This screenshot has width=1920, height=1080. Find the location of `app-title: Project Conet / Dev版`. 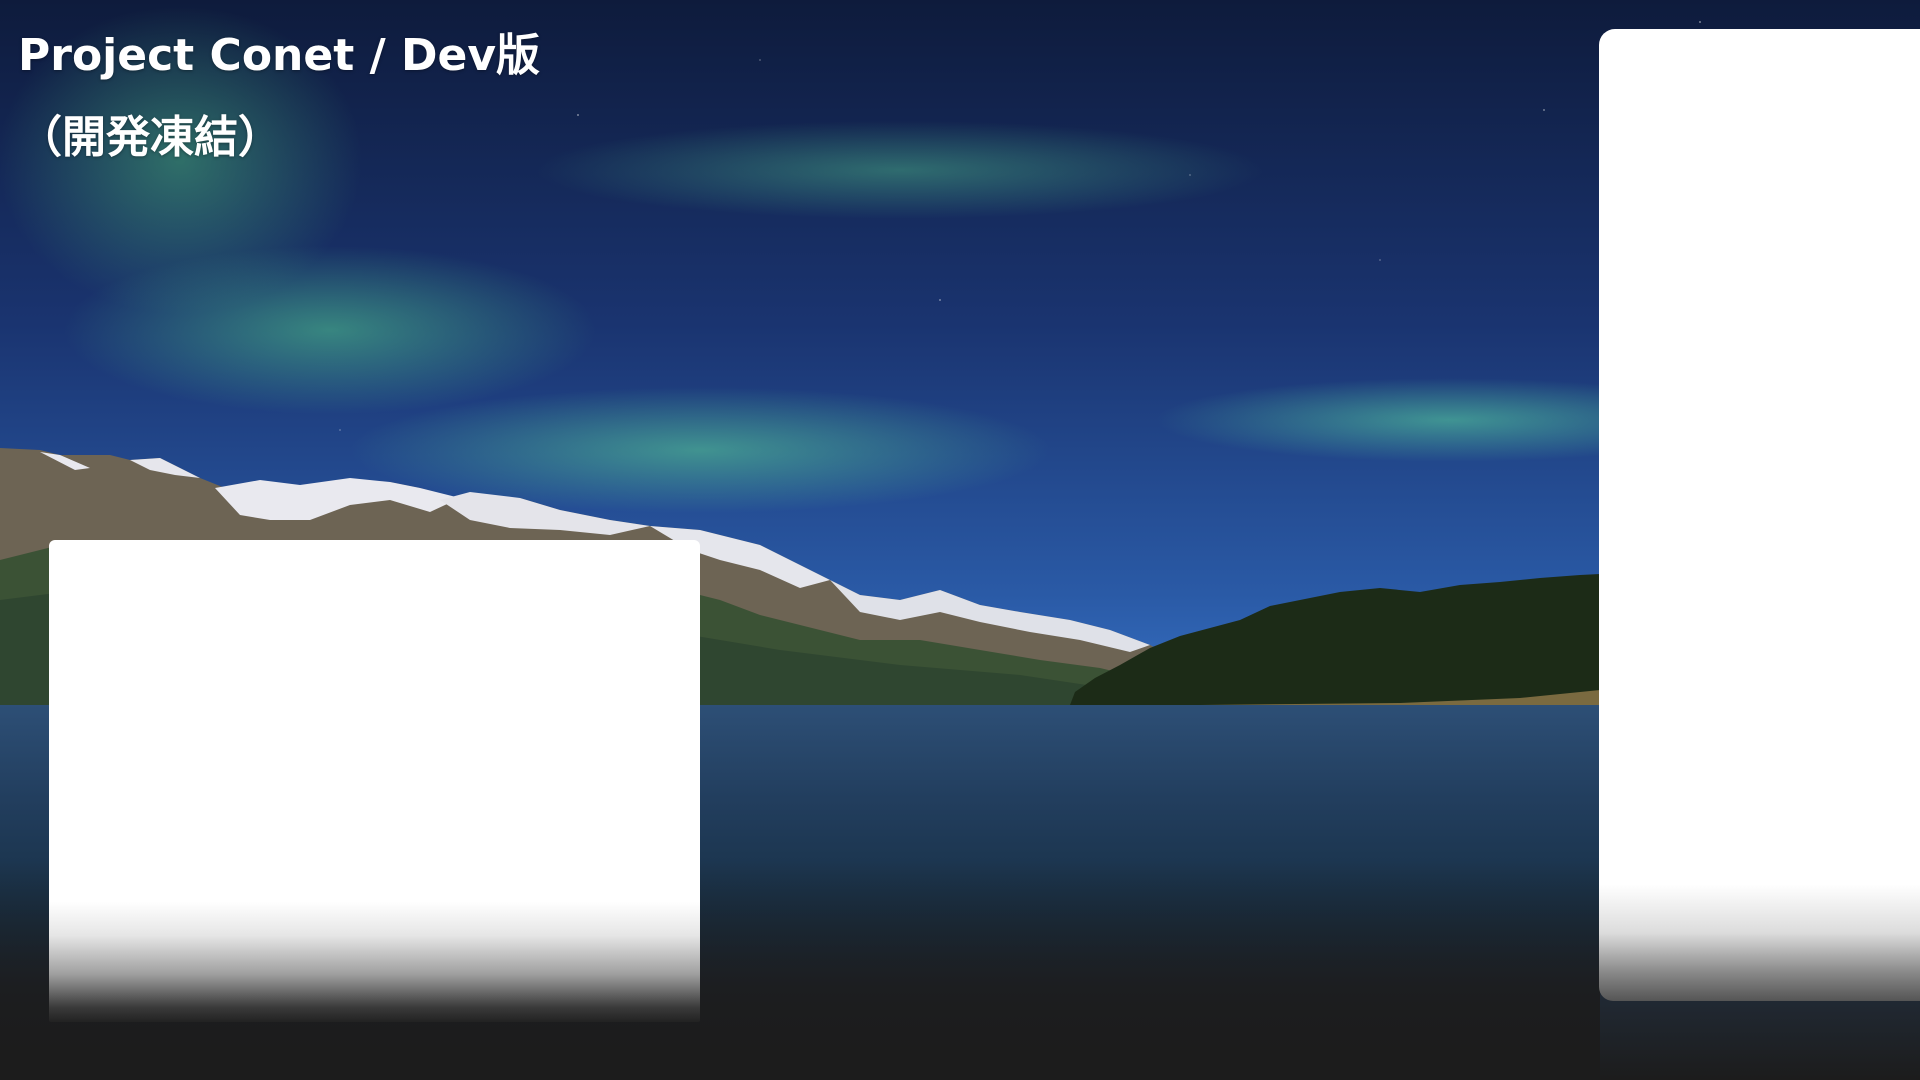

app-title: Project Conet / Dev版 is located at coordinates (279, 55).